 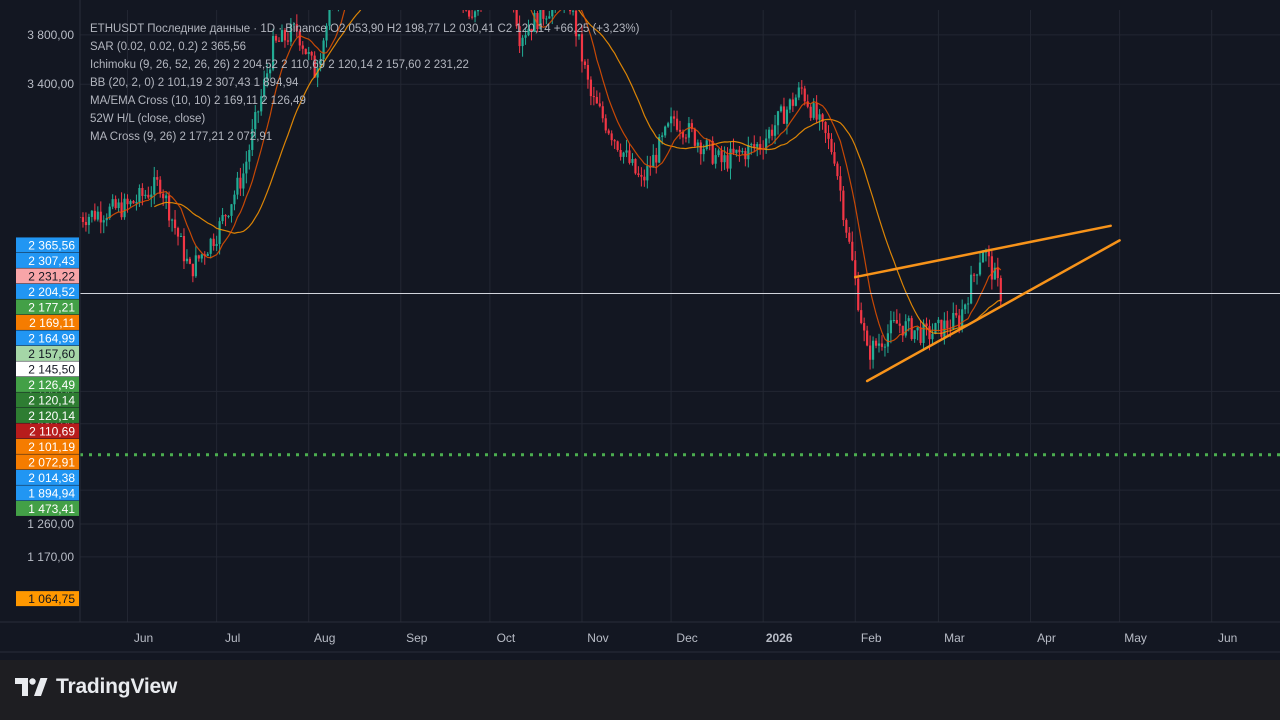 What do you see at coordinates (51, 400) in the screenshot?
I see `price-badge-label-10: 2 120,14` at bounding box center [51, 400].